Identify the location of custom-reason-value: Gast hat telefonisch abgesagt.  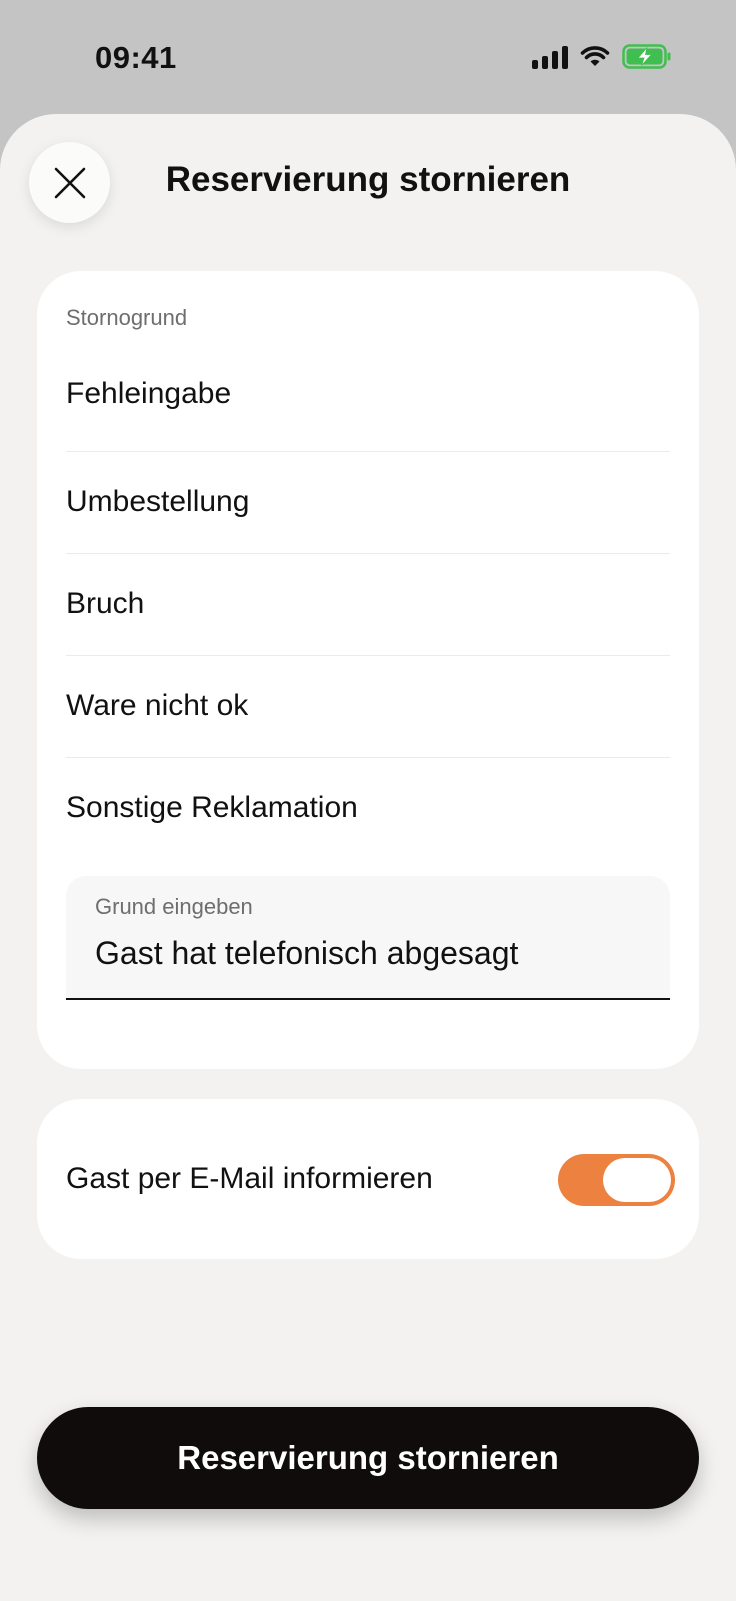
(307, 953).